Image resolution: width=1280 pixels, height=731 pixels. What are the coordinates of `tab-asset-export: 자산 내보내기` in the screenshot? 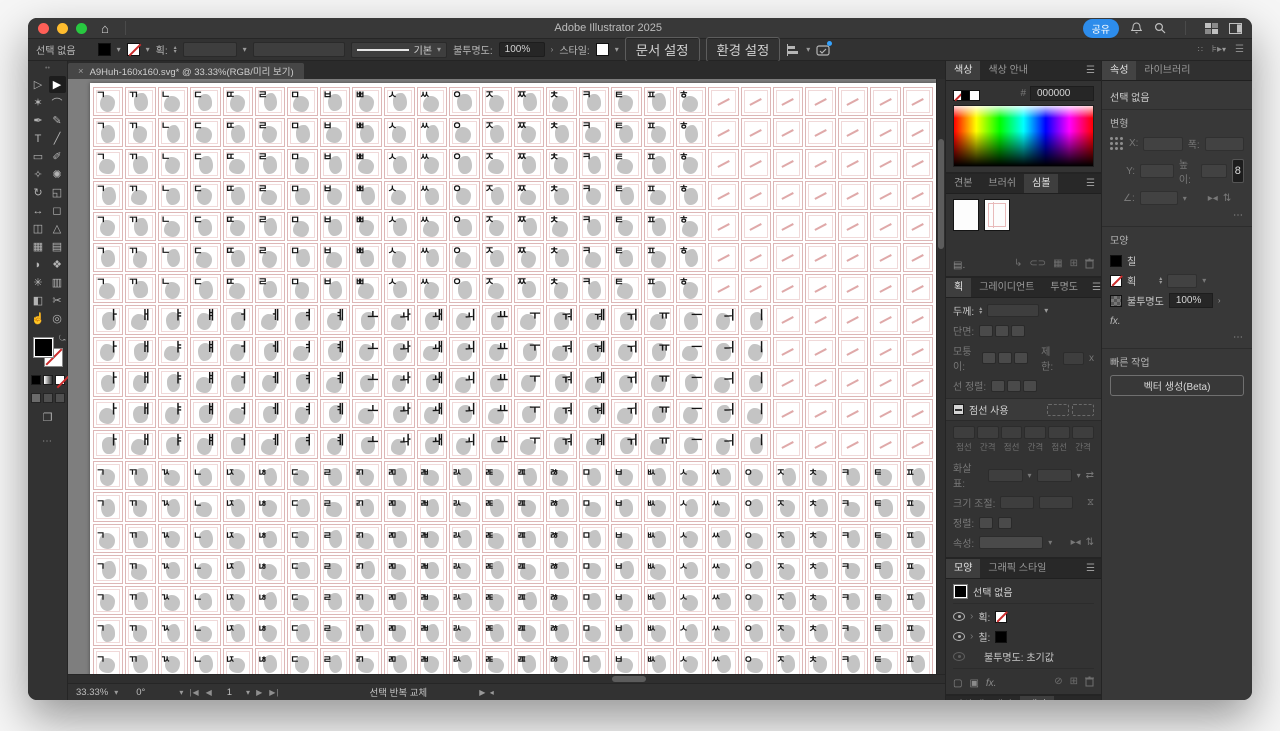 It's located at (983, 698).